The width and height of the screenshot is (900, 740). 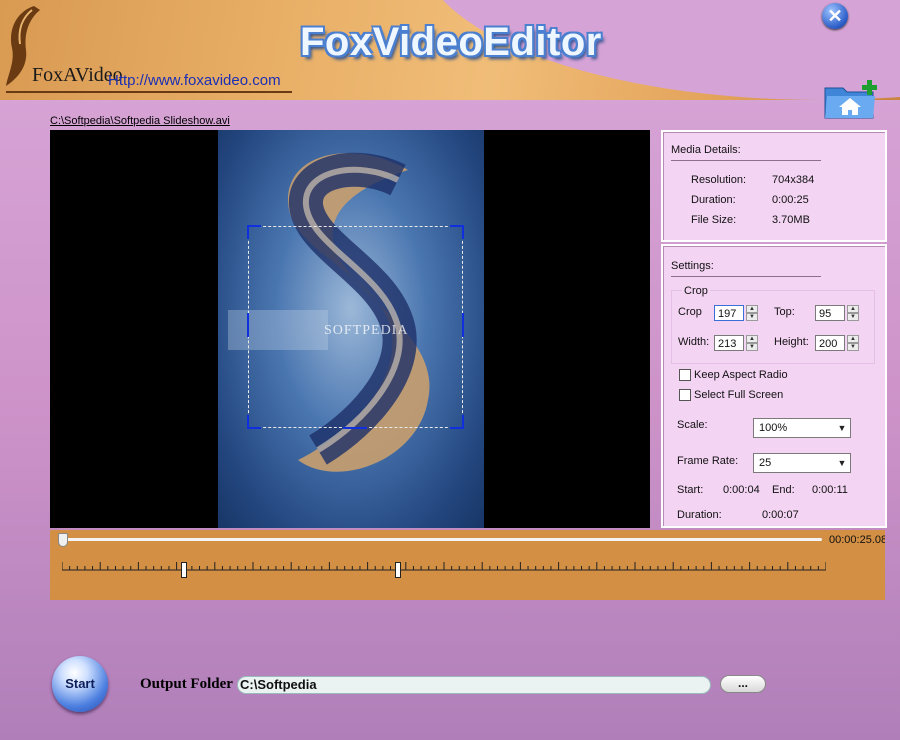 I want to click on duration-value: 0:00:25, so click(x=790, y=200).